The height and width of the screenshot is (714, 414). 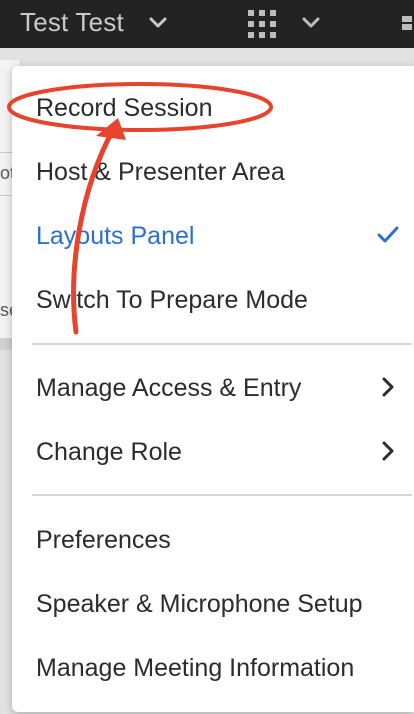 I want to click on menu-item-label: Host & Presenter Area, so click(x=160, y=172).